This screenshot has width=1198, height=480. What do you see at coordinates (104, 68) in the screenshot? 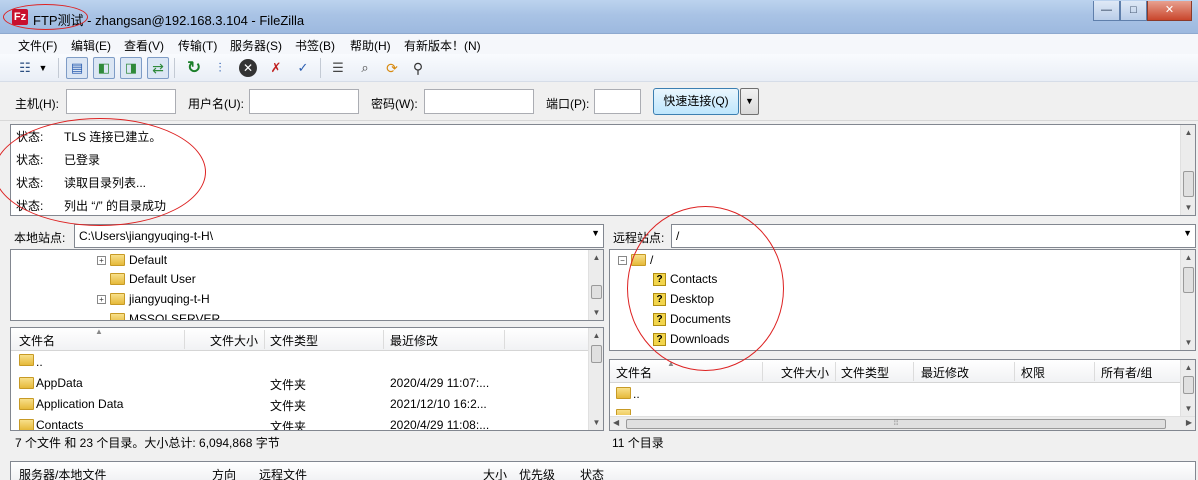
I see `toggle-local-tree-icon: ◧` at bounding box center [104, 68].